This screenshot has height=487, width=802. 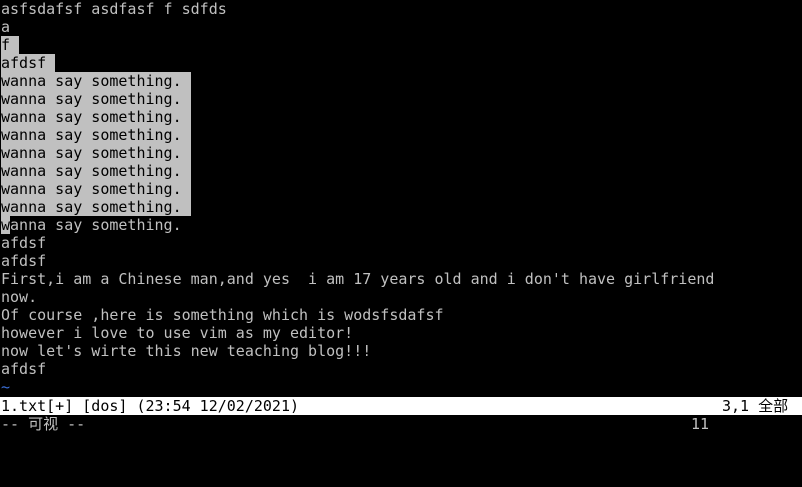 I want to click on buffer-line: a, so click(x=5, y=27).